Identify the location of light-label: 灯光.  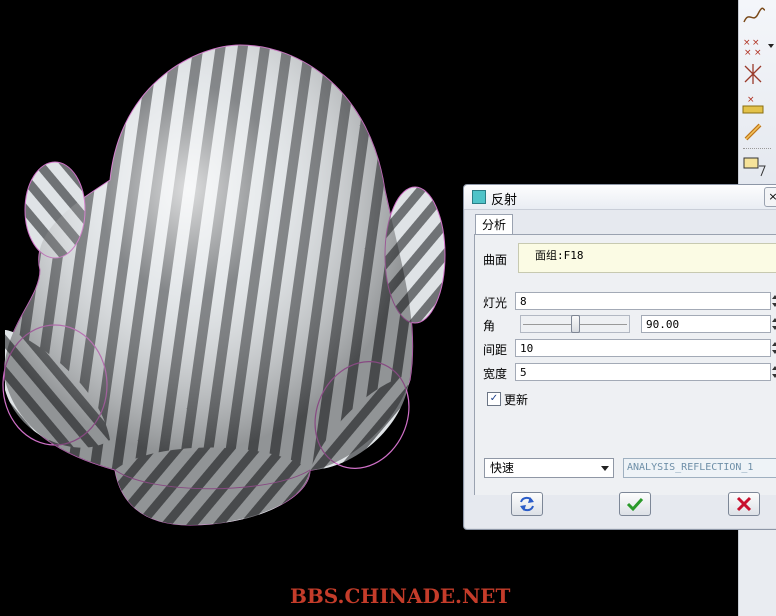
(495, 303).